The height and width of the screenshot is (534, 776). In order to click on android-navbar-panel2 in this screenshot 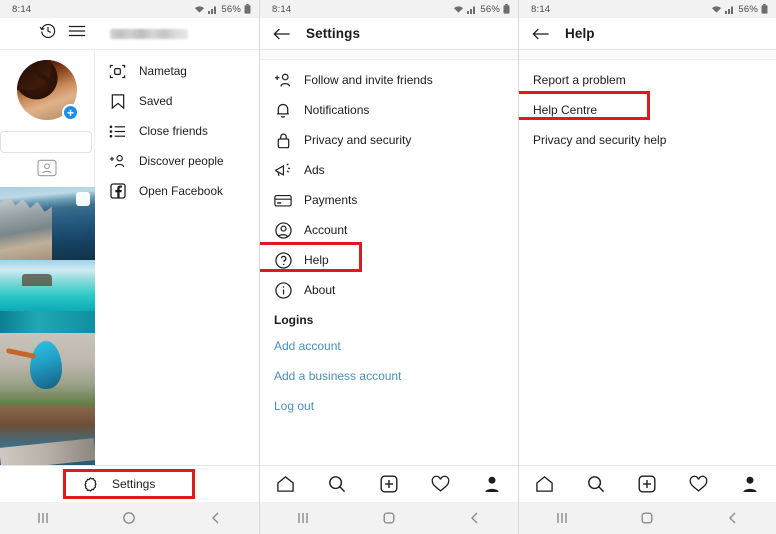, I will do `click(389, 518)`.